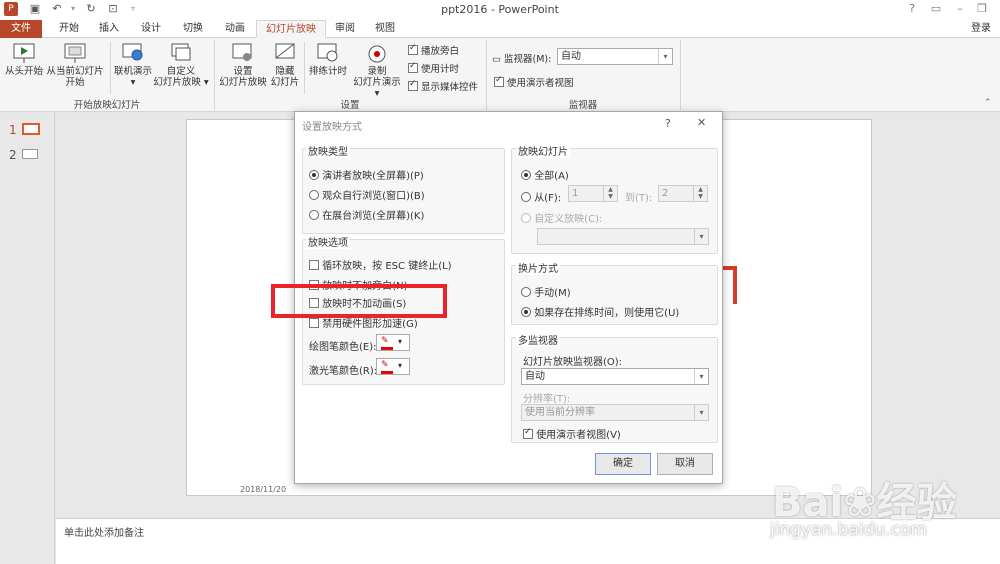  I want to click on radio-kiosk: 在展台浏览(全屏幕)(K), so click(366, 214).